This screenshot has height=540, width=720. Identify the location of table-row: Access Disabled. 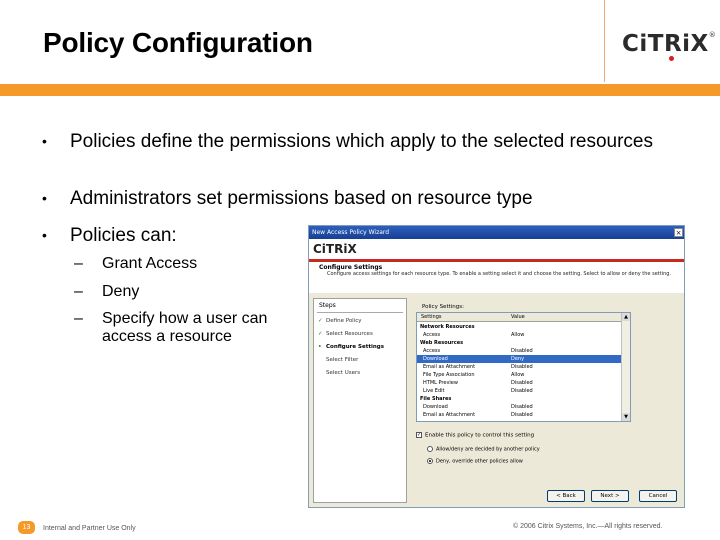
(519, 351).